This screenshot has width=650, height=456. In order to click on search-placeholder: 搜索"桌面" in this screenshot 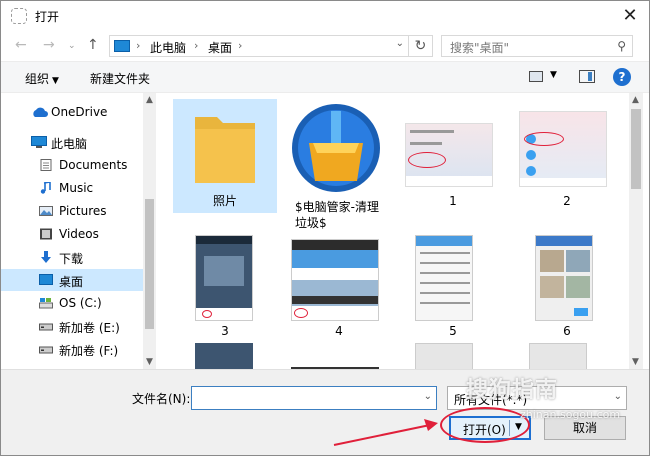, I will do `click(480, 48)`.